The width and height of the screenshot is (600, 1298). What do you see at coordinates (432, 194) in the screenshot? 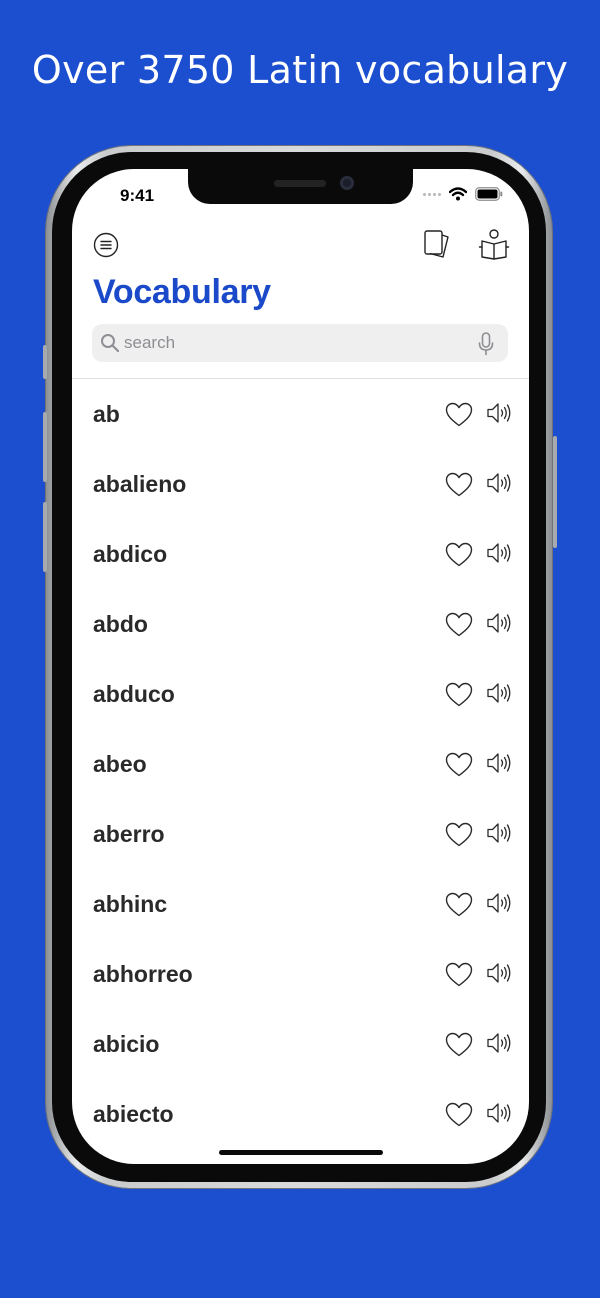
I see `signal-dots-icon` at bounding box center [432, 194].